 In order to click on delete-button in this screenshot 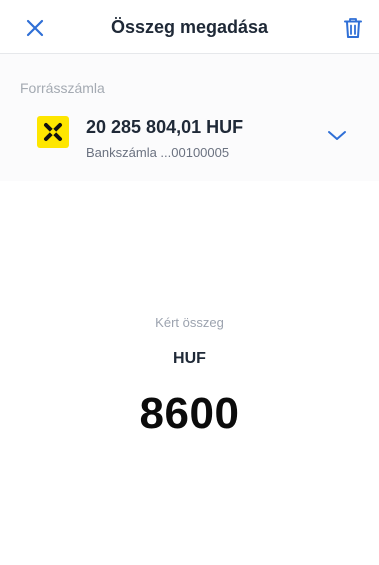, I will do `click(353, 28)`.